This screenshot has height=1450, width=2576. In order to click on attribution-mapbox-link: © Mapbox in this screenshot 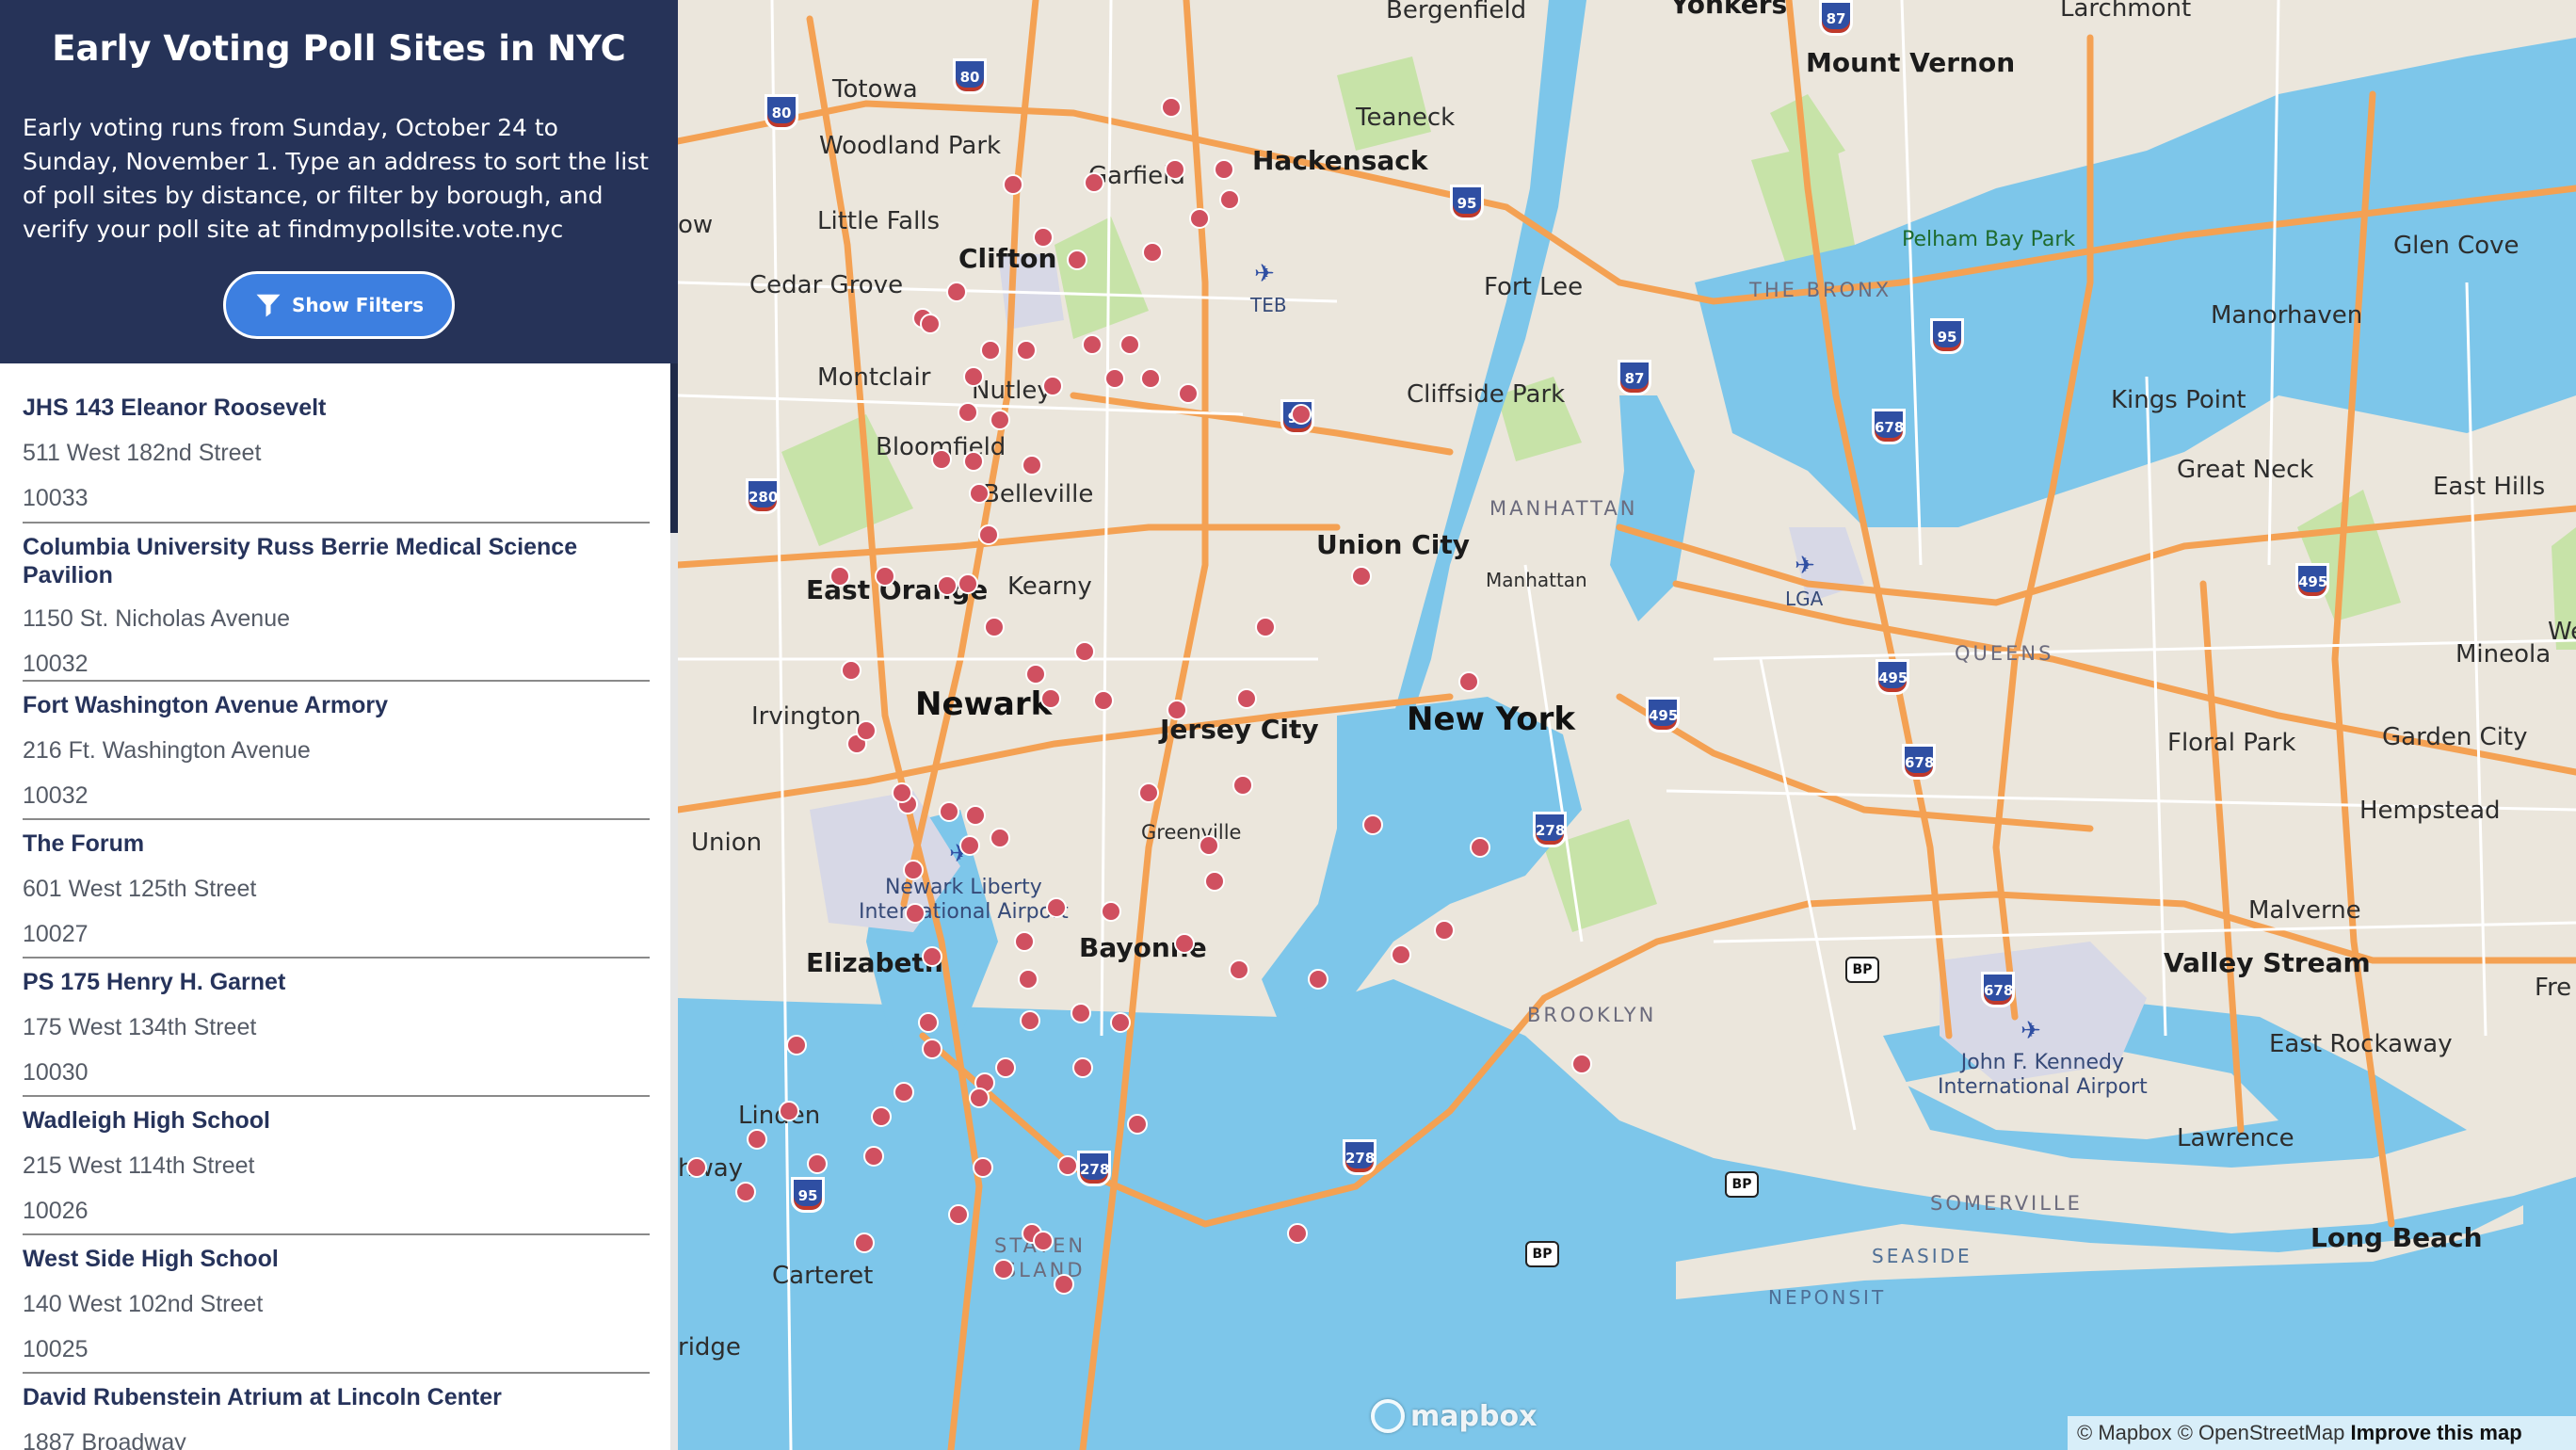, I will do `click(2124, 1432)`.